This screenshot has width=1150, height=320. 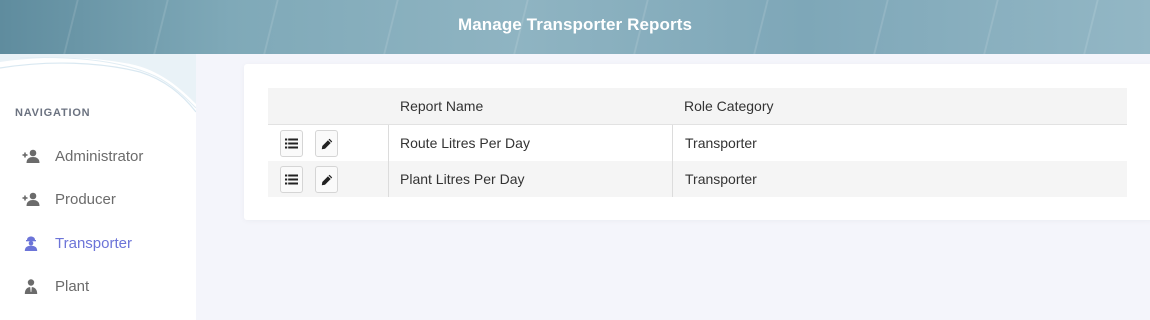 What do you see at coordinates (575, 24) in the screenshot?
I see `page-title: Manage Transporter Reports` at bounding box center [575, 24].